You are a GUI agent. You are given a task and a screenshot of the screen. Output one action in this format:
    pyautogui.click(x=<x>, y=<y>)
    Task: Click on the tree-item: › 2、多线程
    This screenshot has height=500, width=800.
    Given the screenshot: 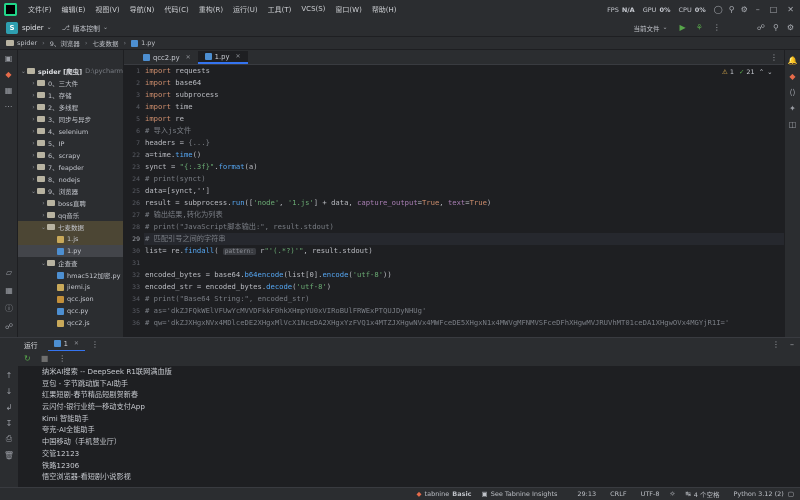 What is the action you would take?
    pyautogui.click(x=70, y=107)
    